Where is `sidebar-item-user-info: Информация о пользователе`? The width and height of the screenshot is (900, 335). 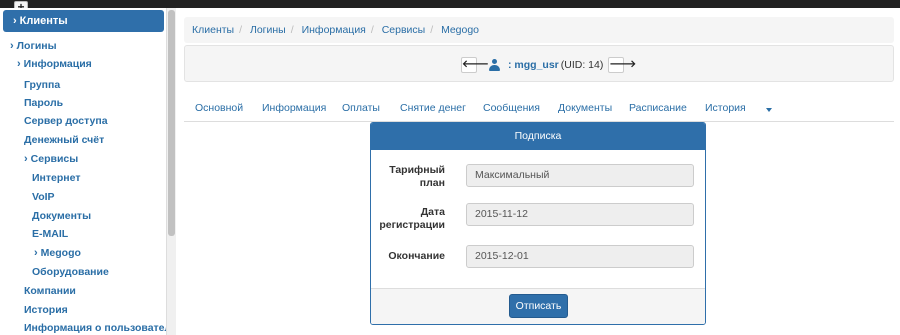
sidebar-item-user-info: Информация о пользователе is located at coordinates (100, 328).